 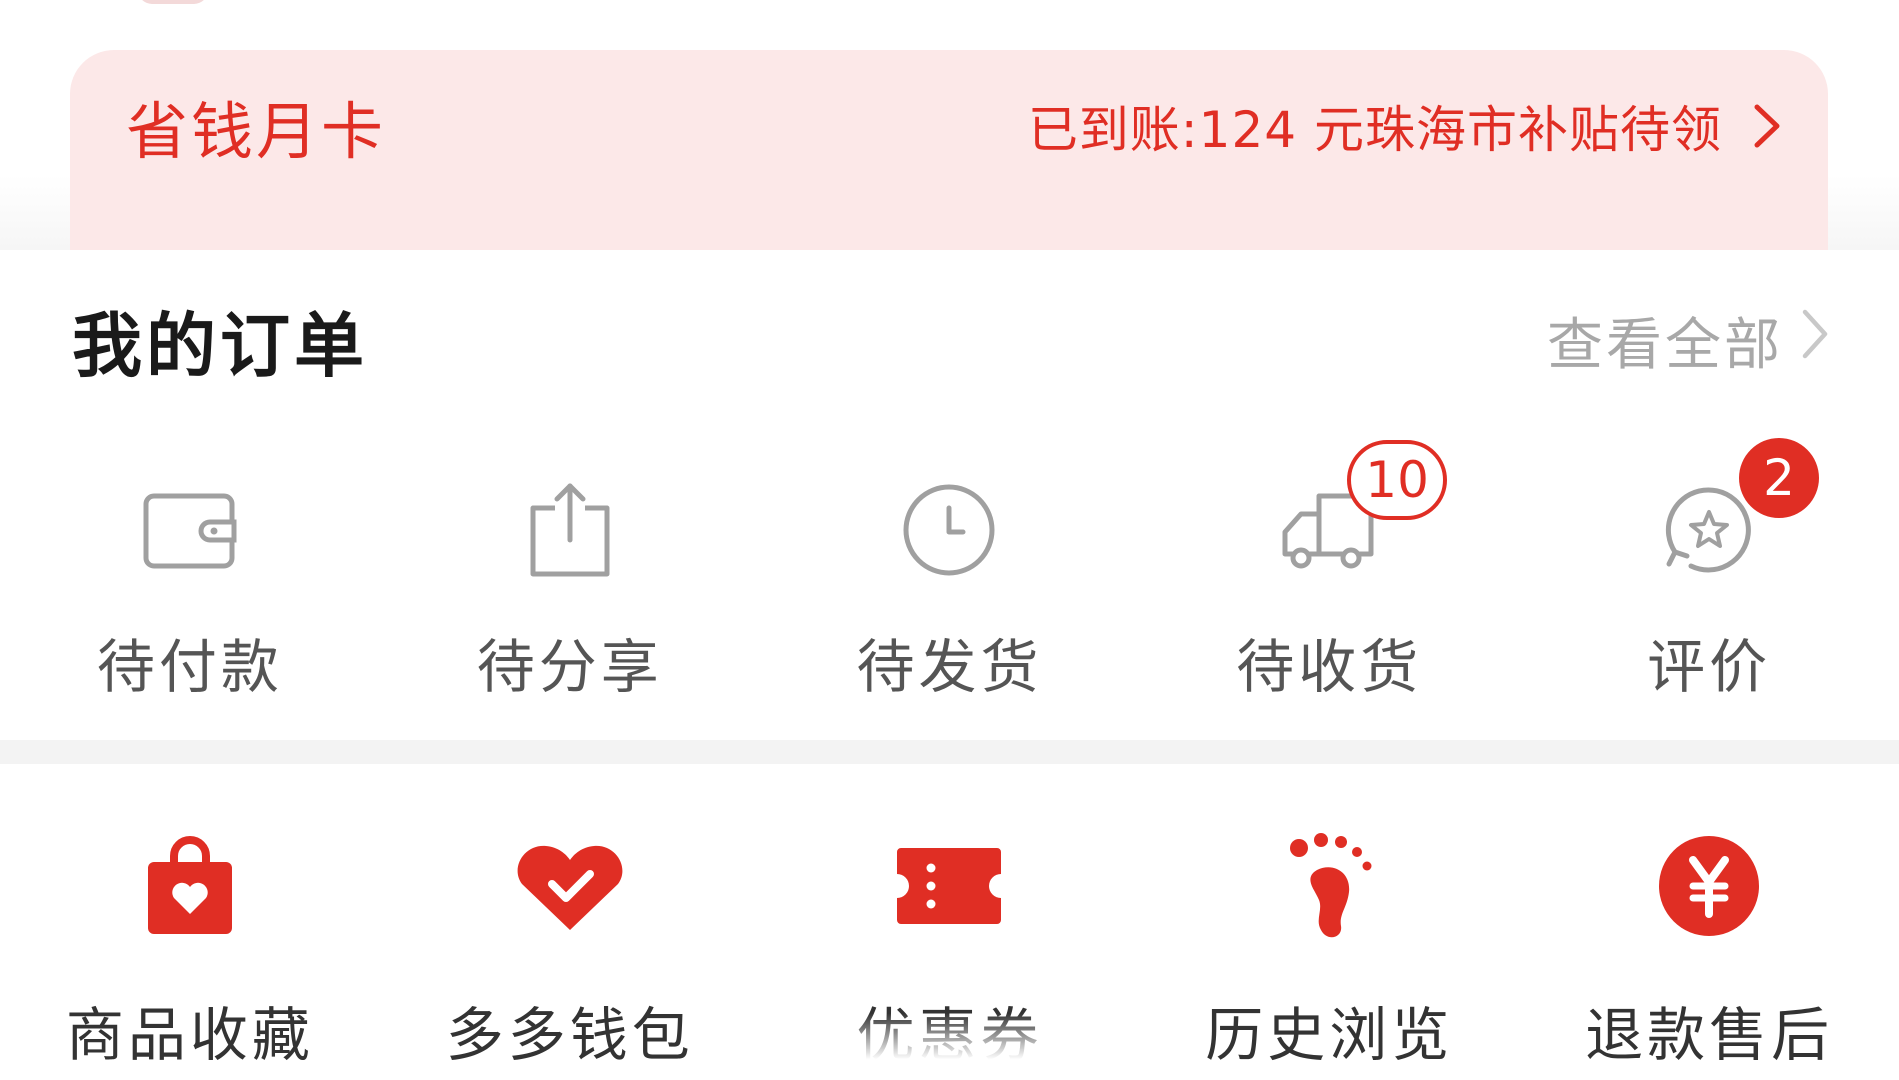 What do you see at coordinates (1329, 886) in the screenshot?
I see `footprint-icon` at bounding box center [1329, 886].